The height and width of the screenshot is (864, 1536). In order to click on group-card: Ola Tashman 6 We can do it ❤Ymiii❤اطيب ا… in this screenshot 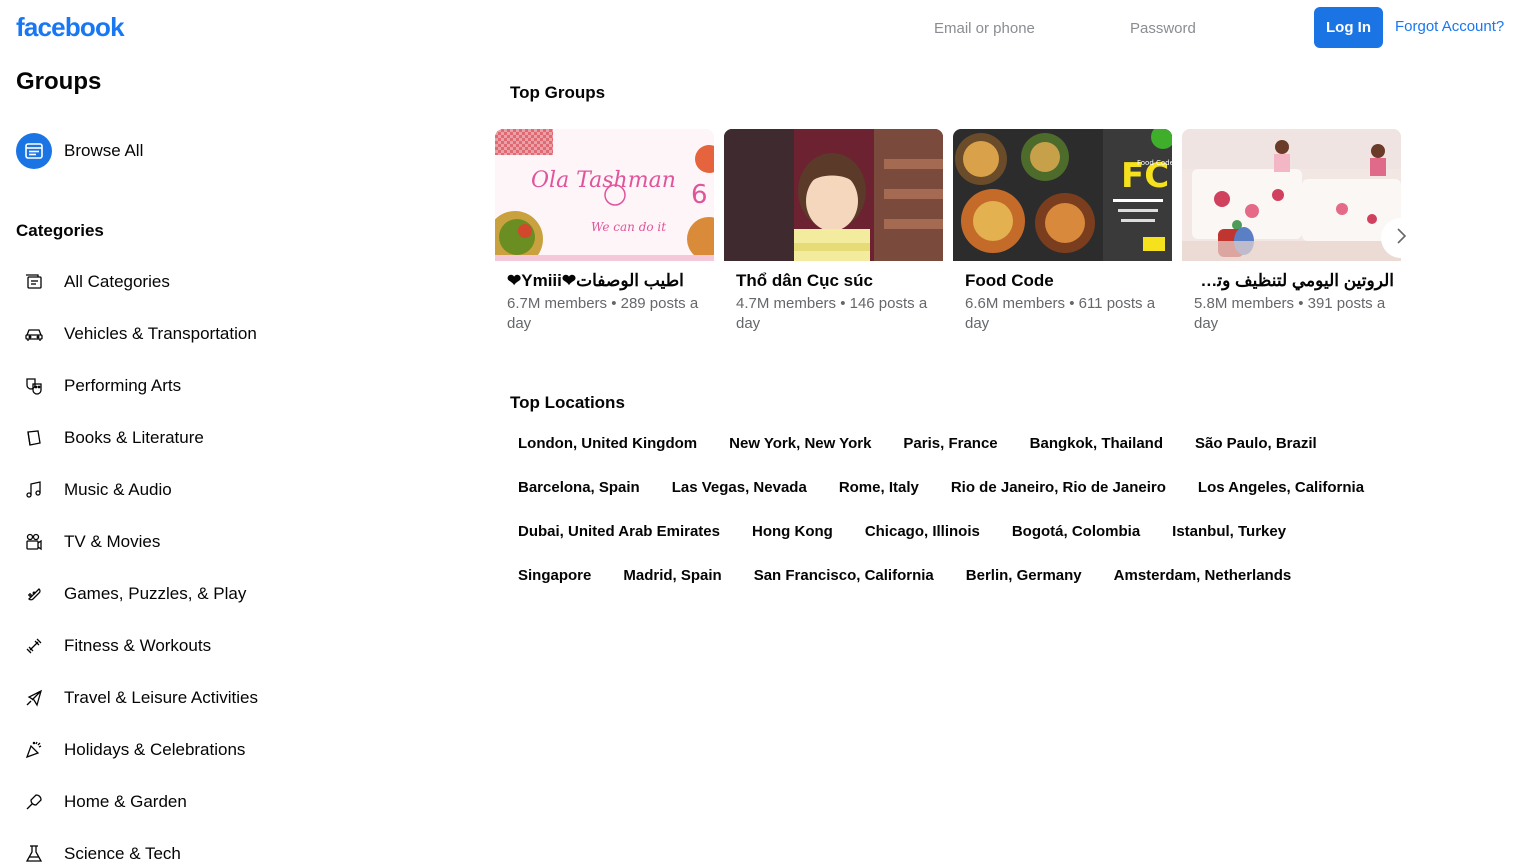, I will do `click(604, 234)`.